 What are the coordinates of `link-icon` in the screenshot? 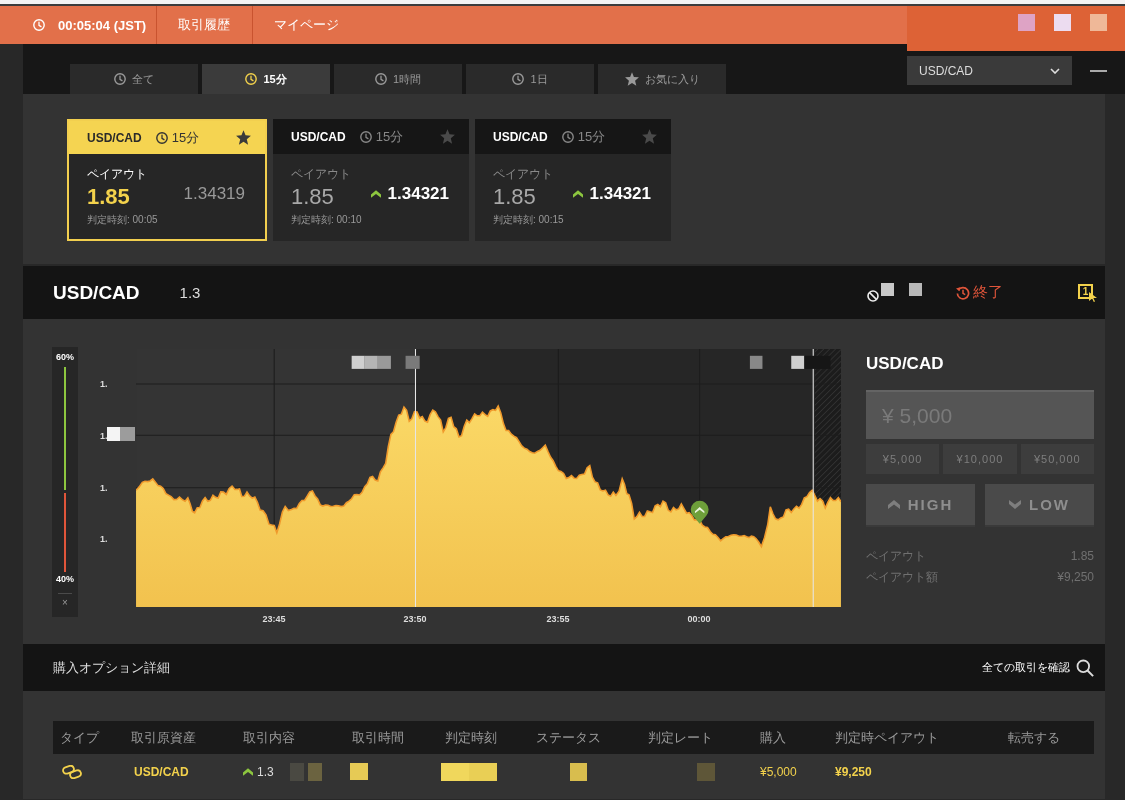 It's located at (72, 771).